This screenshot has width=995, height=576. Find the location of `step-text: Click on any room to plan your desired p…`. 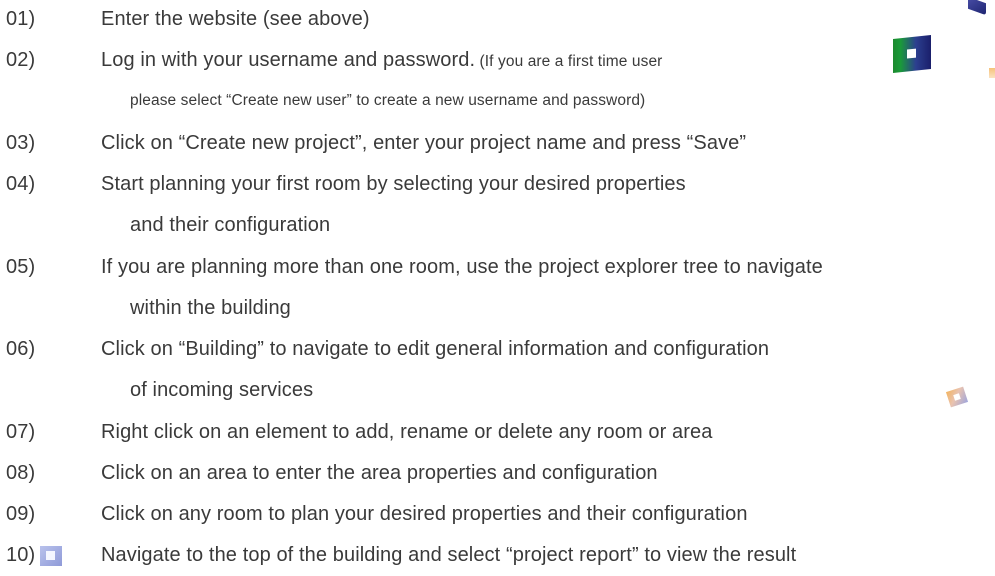

step-text: Click on any room to plan your desired p… is located at coordinates (424, 514).